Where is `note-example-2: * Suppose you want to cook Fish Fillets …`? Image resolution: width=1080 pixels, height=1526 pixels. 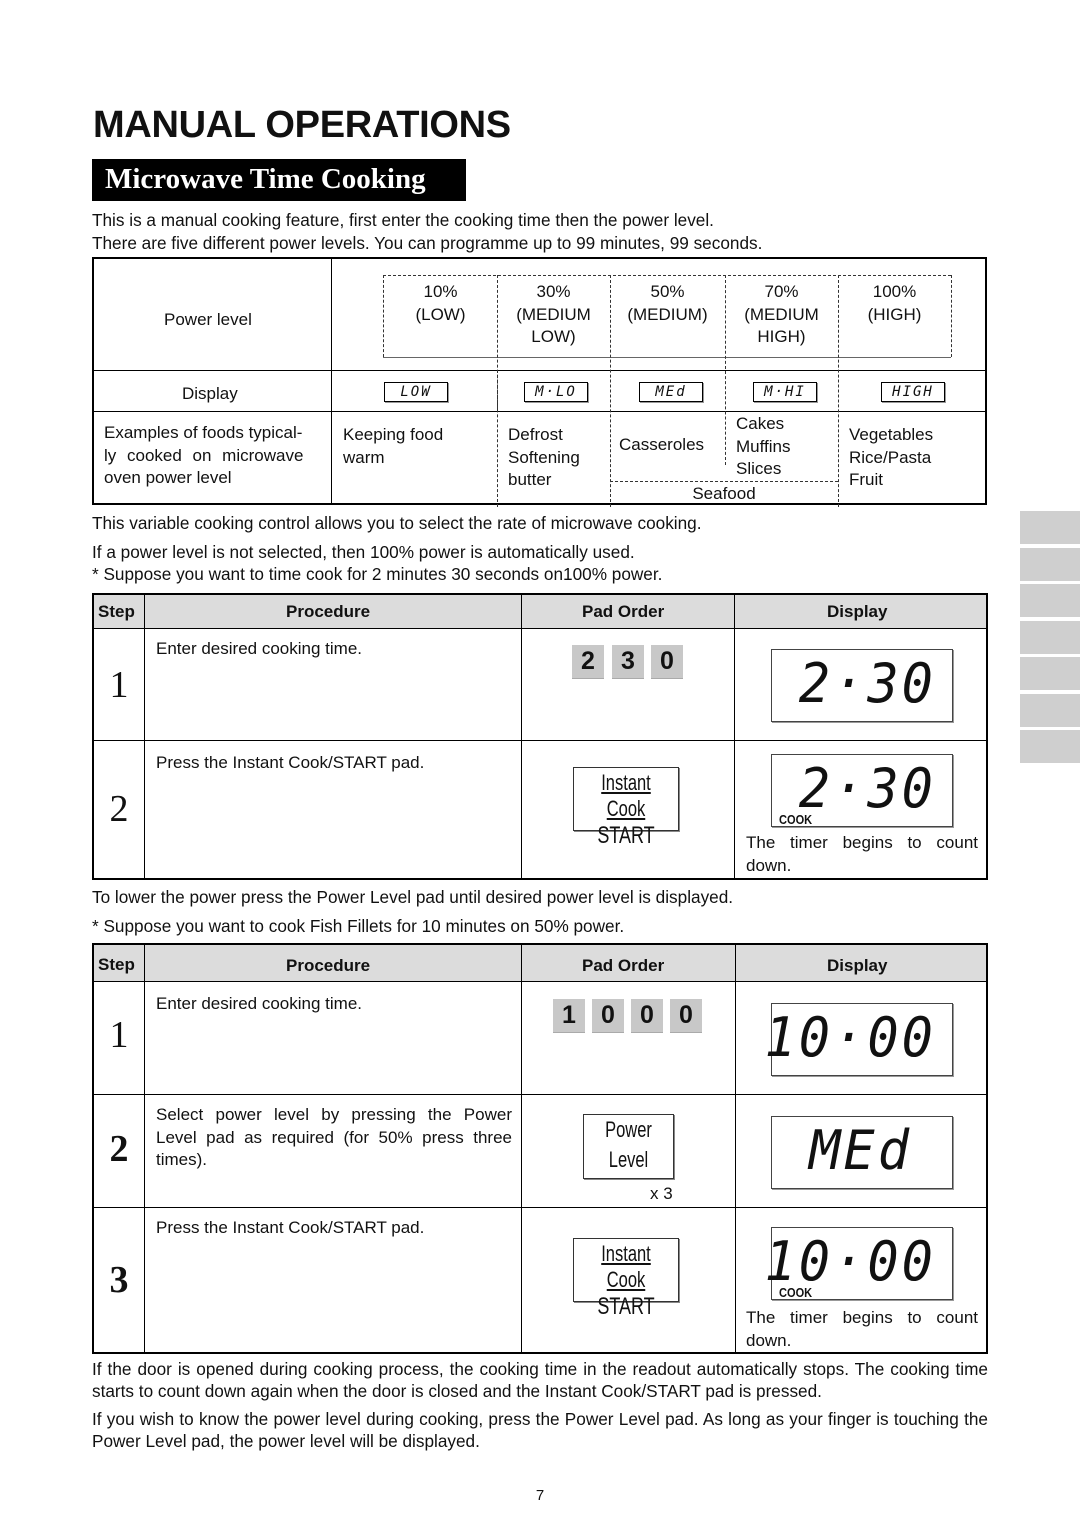
note-example-2: * Suppose you want to cook Fish Fillets … is located at coordinates (358, 926).